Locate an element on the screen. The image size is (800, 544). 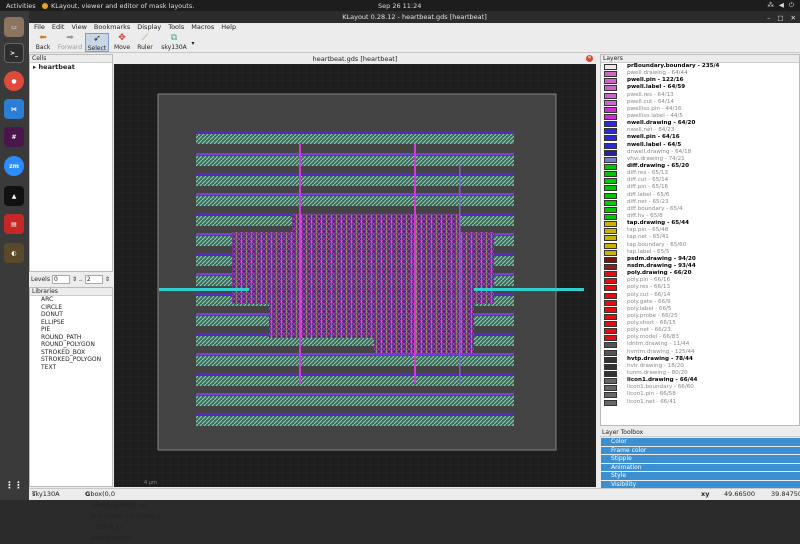
menu-bookmarks: Bookmarks is located at coordinates (112, 27).